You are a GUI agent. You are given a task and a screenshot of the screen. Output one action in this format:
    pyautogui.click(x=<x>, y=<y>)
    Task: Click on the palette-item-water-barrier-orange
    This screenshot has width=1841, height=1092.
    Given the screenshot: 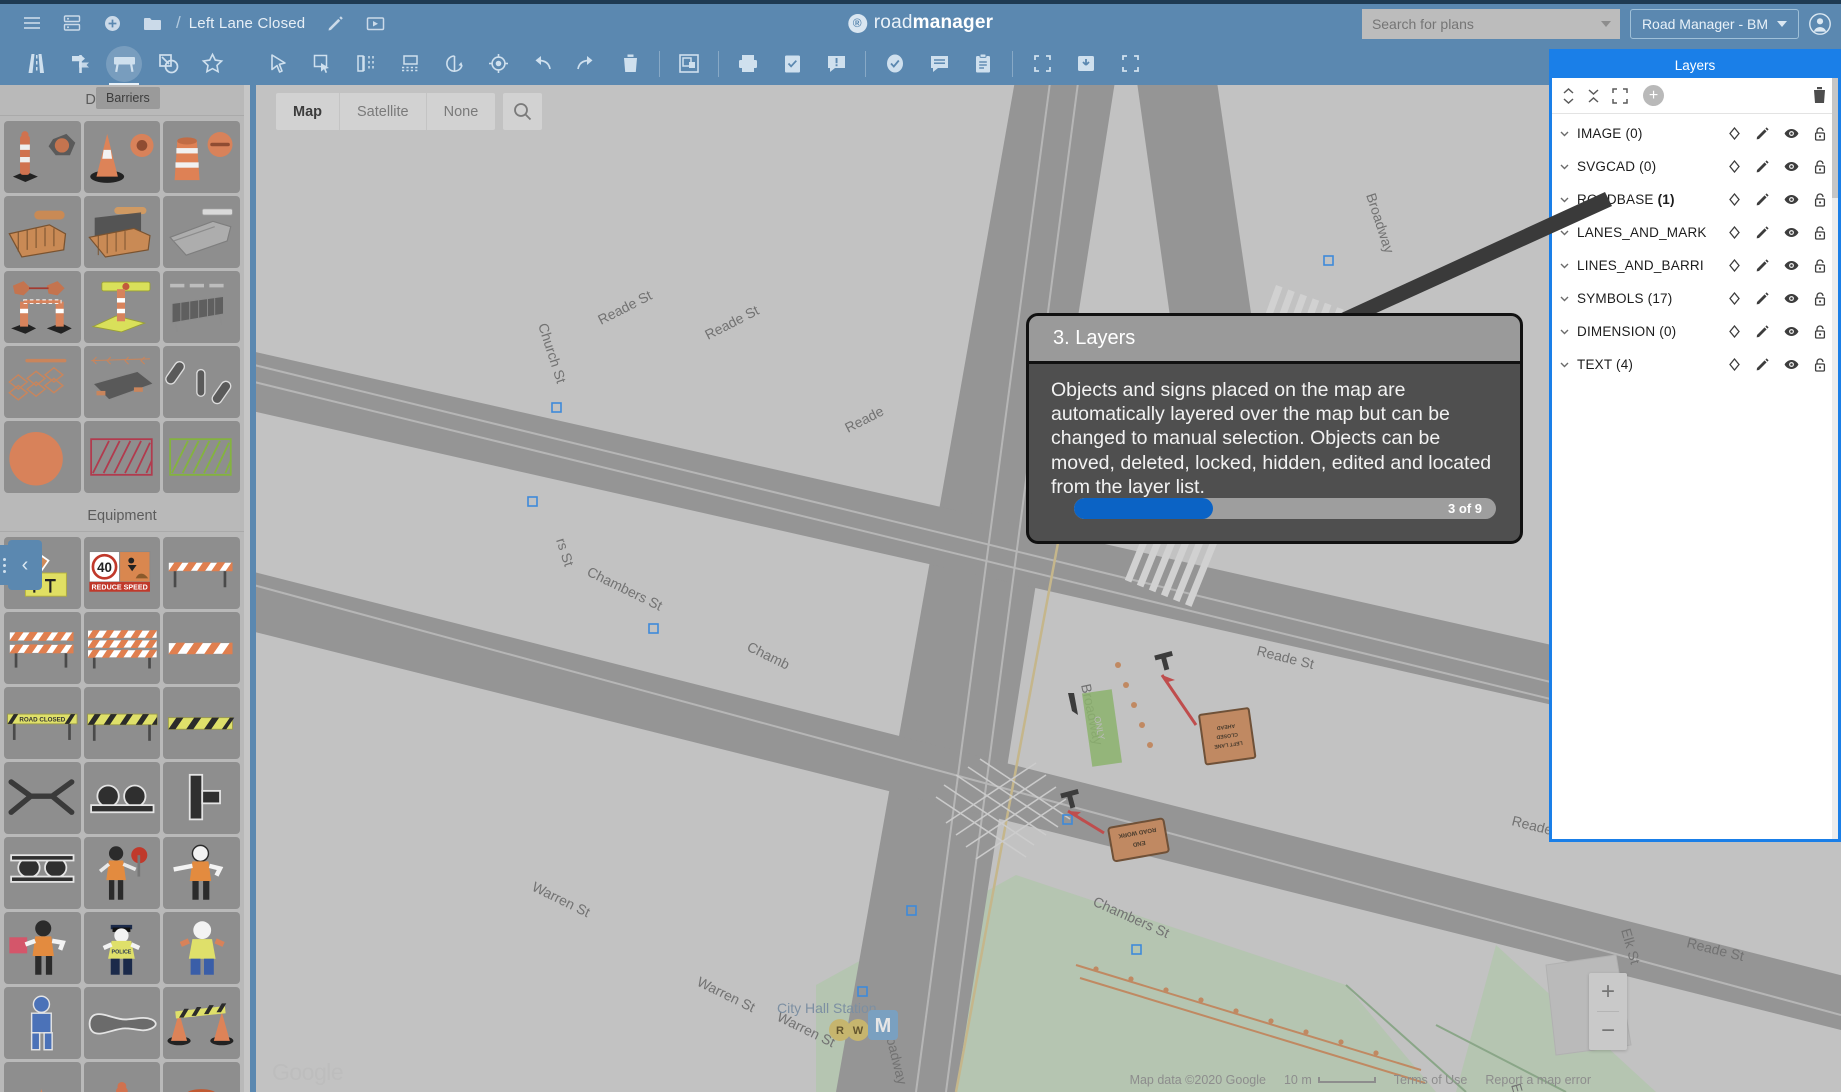 What is the action you would take?
    pyautogui.click(x=42, y=232)
    